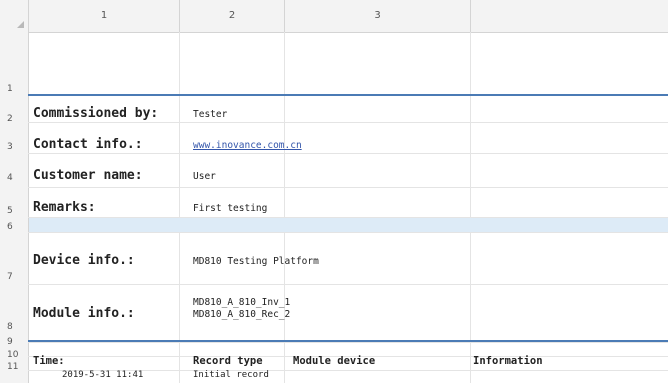 The height and width of the screenshot is (383, 668). What do you see at coordinates (14, 147) in the screenshot?
I see `row-header-3: 3` at bounding box center [14, 147].